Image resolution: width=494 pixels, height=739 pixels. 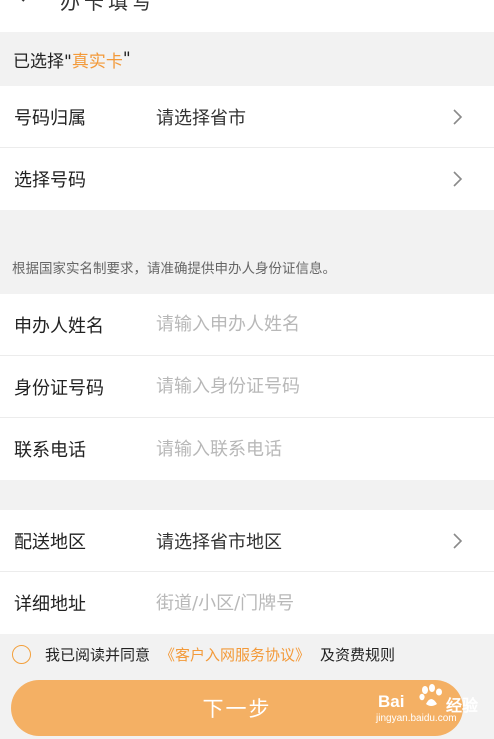 I want to click on paw-icon, so click(x=431, y=696).